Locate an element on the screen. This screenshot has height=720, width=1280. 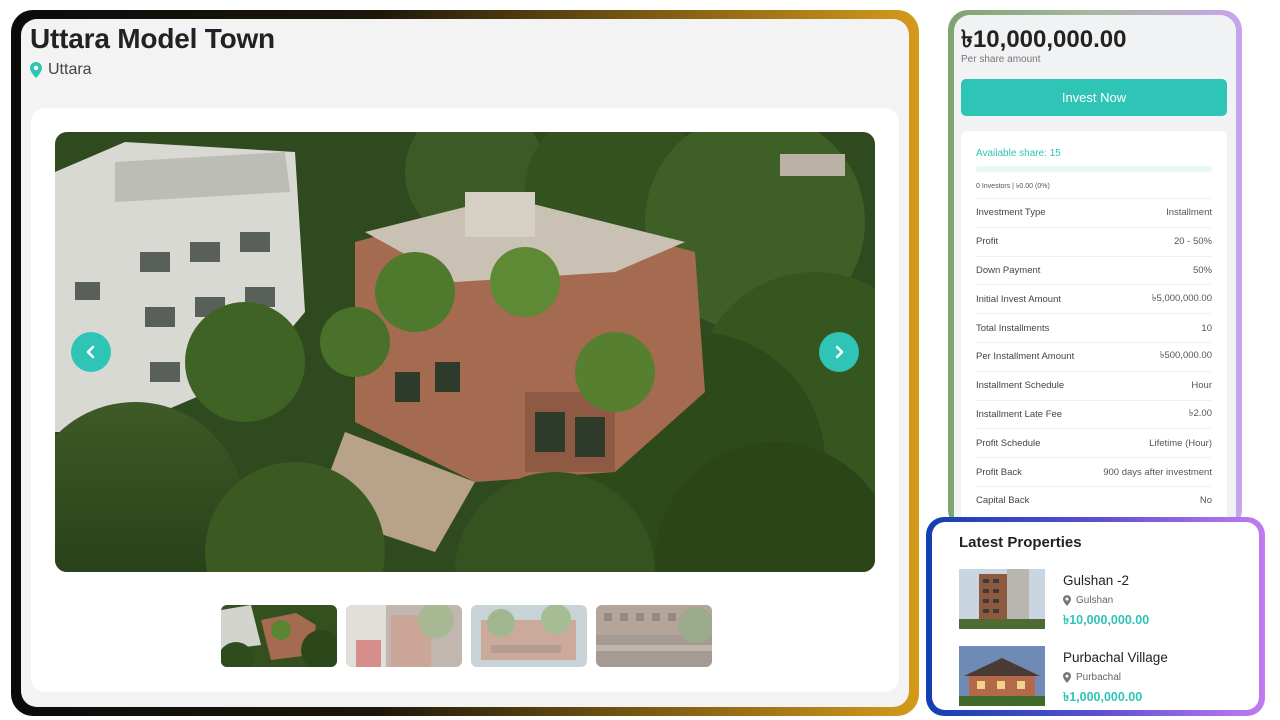
detail-label: Installment Schedule is located at coordinates (1020, 386).